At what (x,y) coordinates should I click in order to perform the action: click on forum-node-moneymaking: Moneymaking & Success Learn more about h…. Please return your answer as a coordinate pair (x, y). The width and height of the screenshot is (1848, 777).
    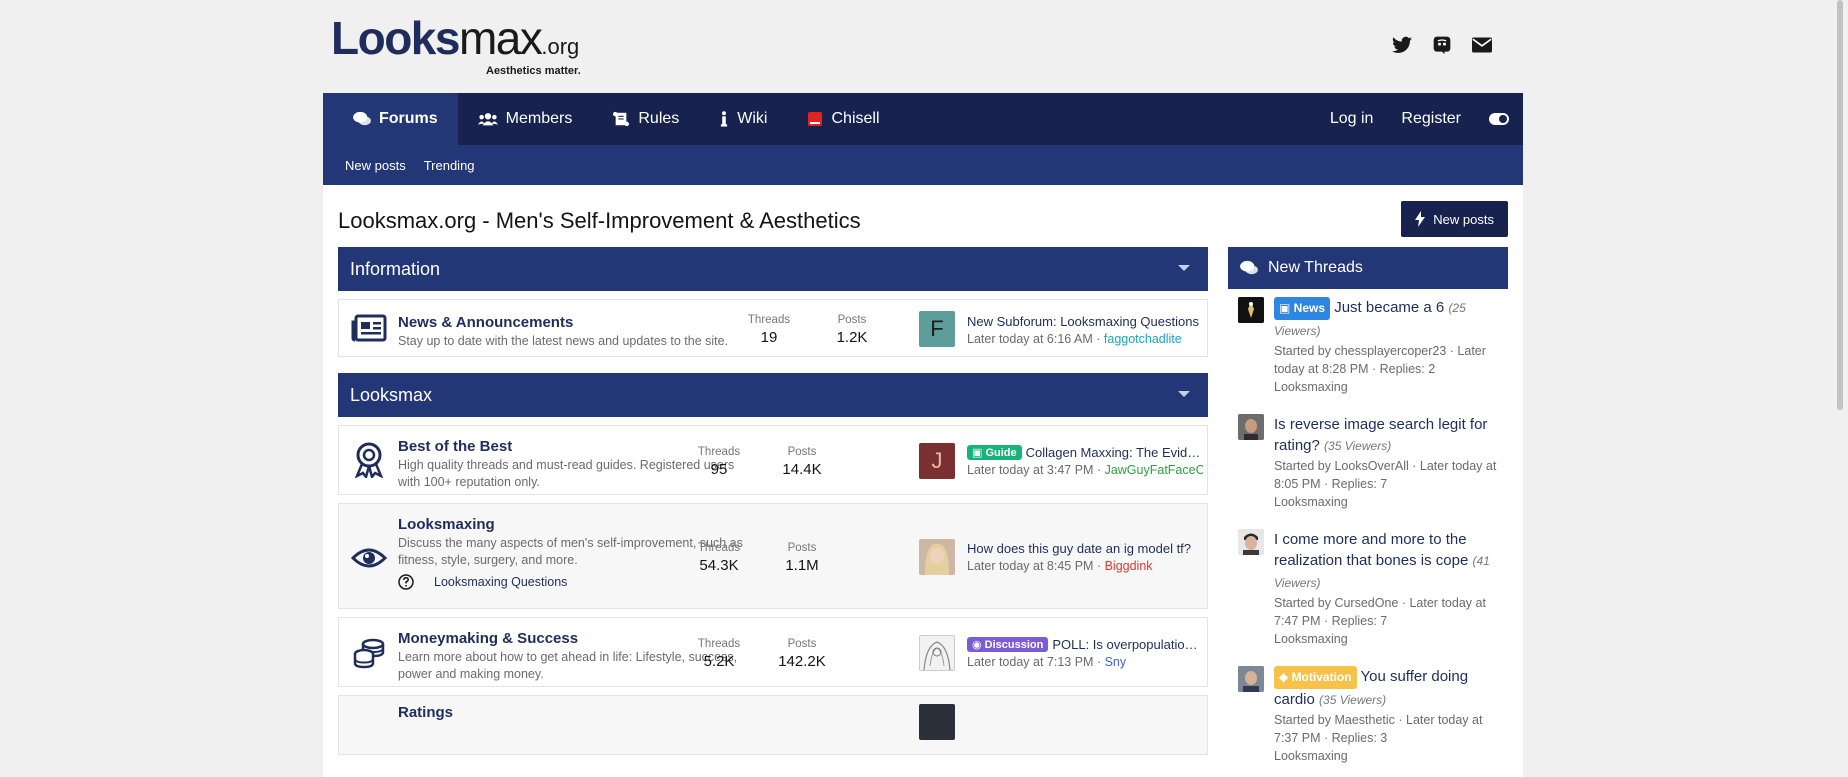
    Looking at the image, I should click on (773, 652).